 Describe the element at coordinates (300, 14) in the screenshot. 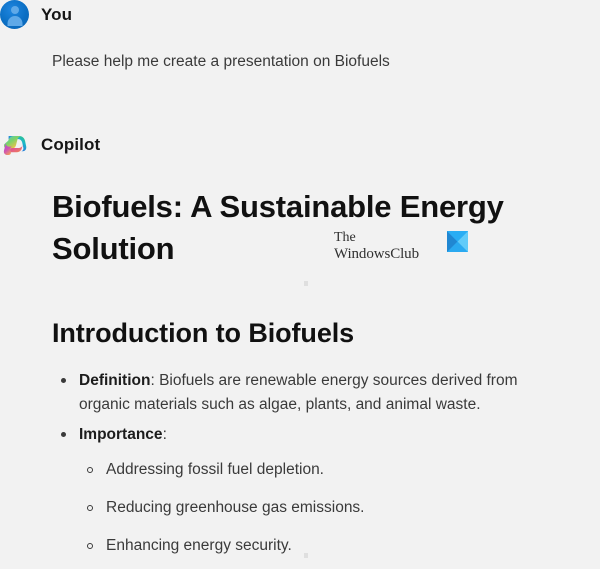

I see `user-message-header: You` at that location.